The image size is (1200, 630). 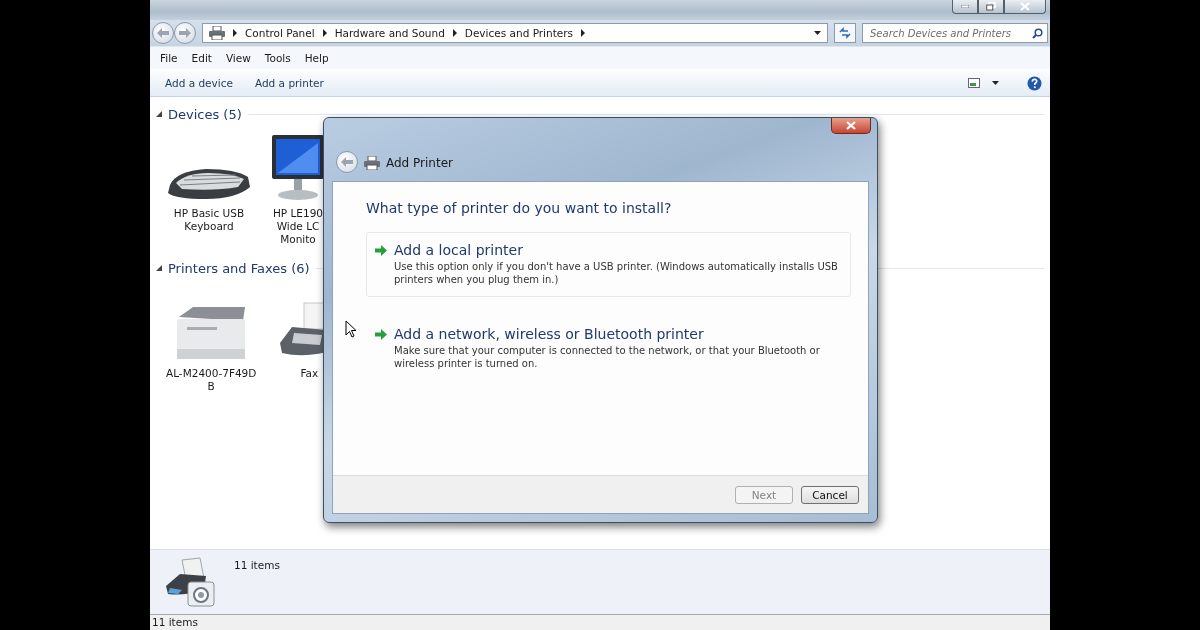 What do you see at coordinates (209, 220) in the screenshot?
I see `device-label: HP Basic USB Keyboard` at bounding box center [209, 220].